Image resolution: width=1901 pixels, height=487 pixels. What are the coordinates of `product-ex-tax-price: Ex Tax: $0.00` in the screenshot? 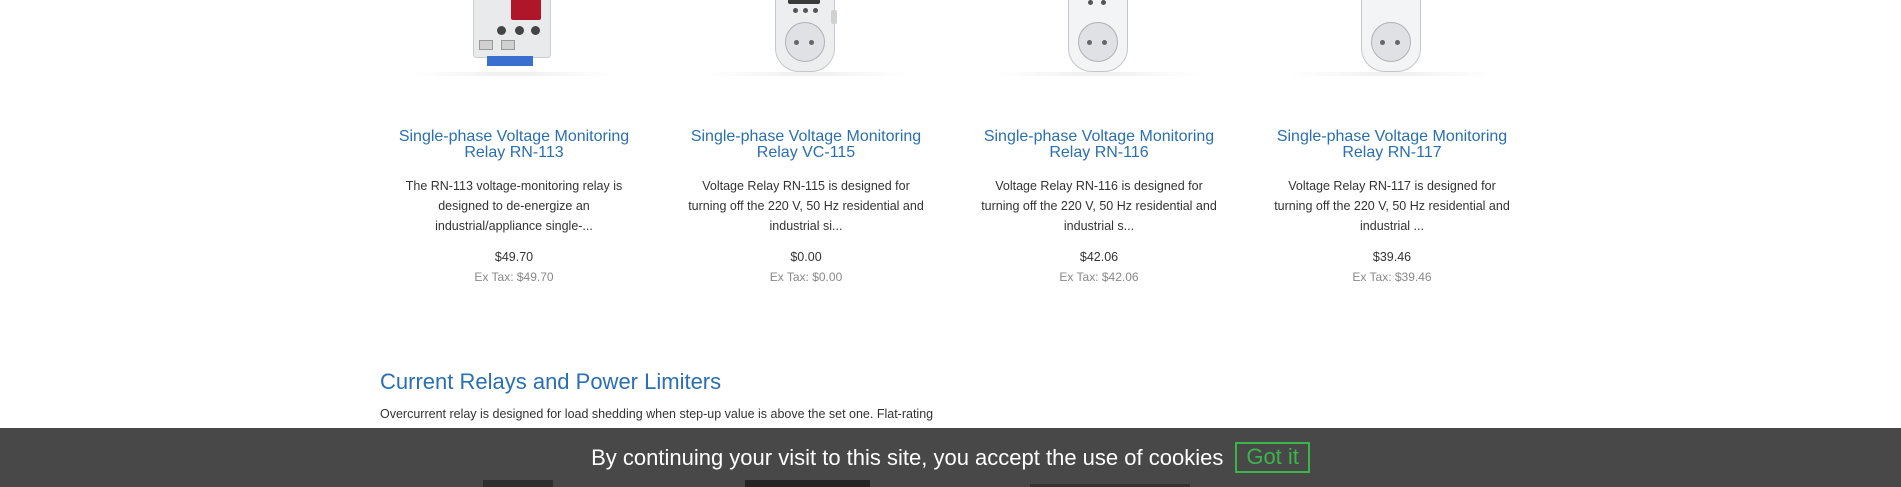 It's located at (806, 277).